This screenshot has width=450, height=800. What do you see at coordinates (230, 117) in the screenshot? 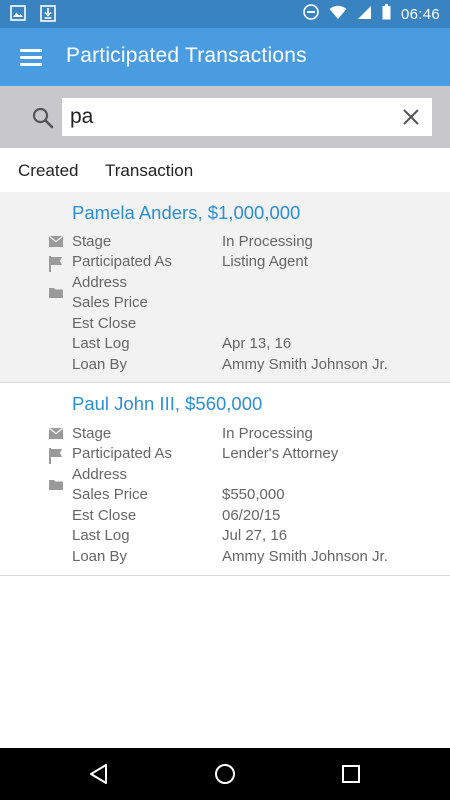
I see `search-input` at bounding box center [230, 117].